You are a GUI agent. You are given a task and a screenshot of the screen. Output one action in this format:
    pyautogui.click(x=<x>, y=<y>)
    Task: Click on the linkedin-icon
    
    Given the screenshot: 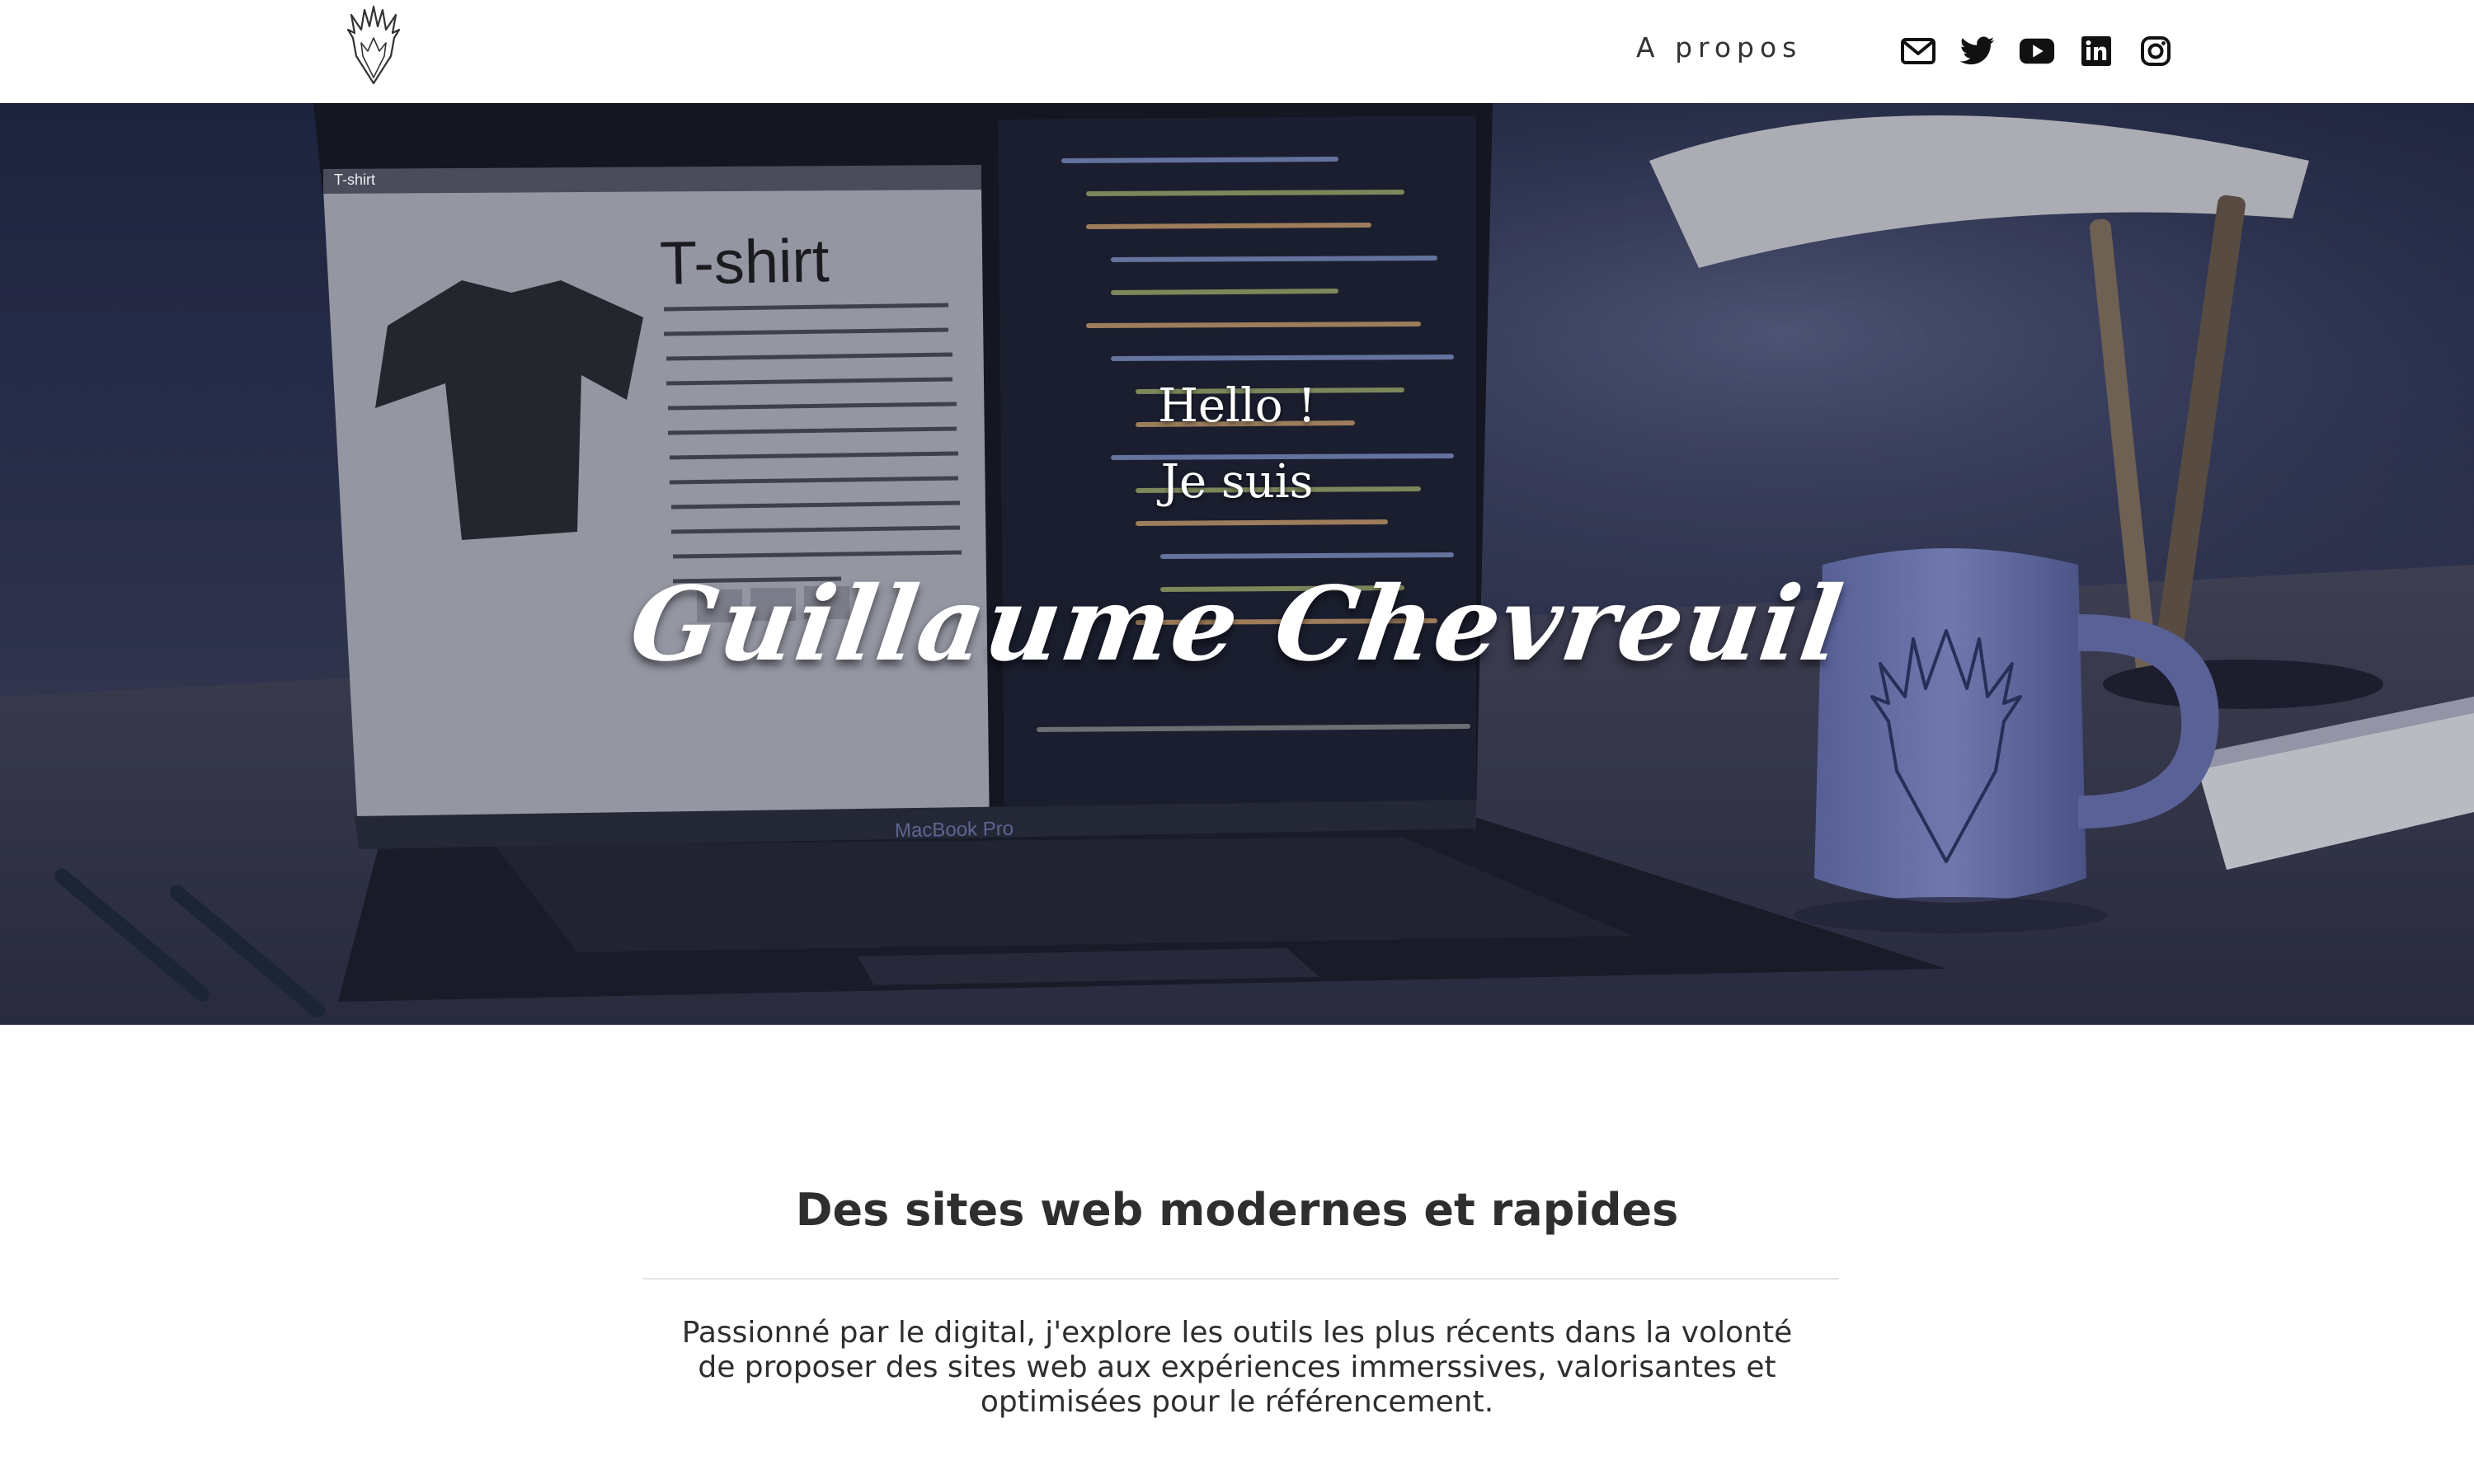 What is the action you would take?
    pyautogui.click(x=2096, y=51)
    